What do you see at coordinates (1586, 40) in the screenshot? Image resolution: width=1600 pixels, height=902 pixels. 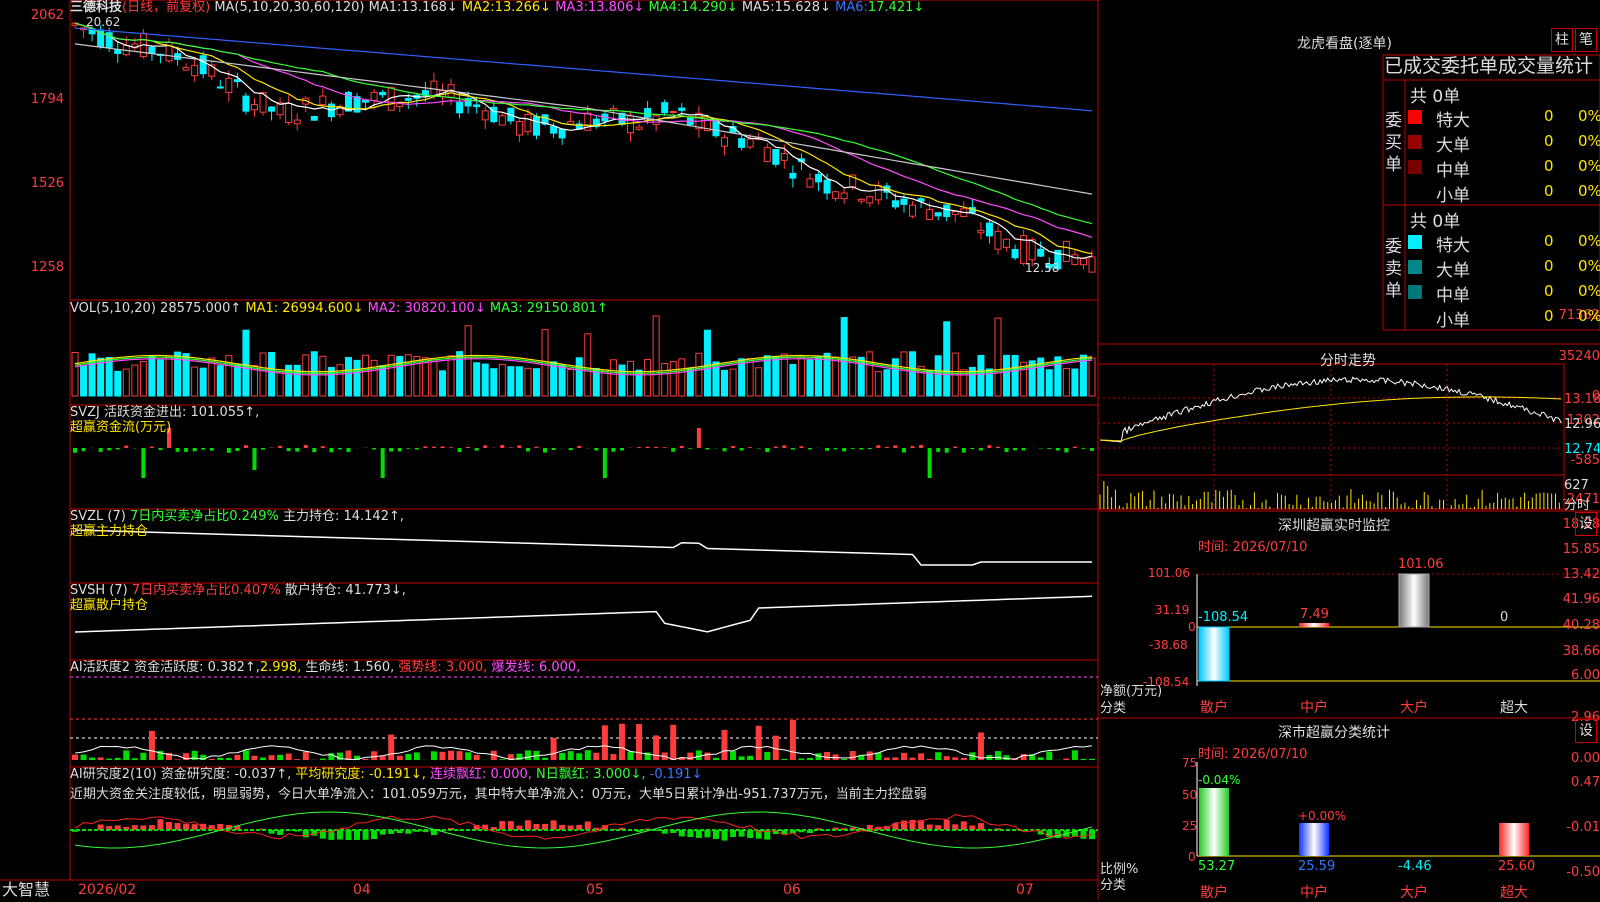 I see `tick-mode-button: 笔` at bounding box center [1586, 40].